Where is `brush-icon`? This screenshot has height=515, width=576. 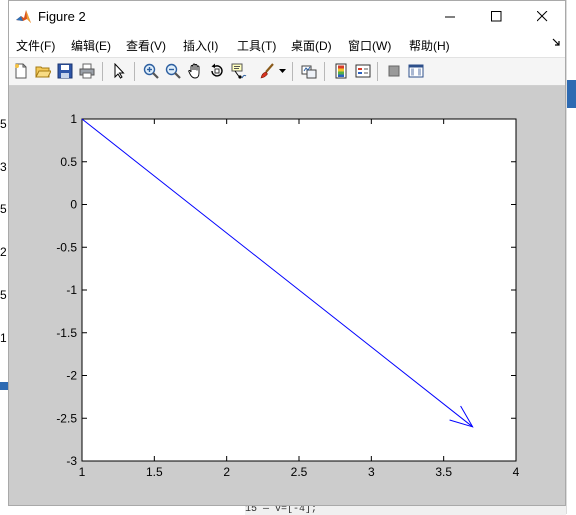
brush-icon is located at coordinates (267, 71).